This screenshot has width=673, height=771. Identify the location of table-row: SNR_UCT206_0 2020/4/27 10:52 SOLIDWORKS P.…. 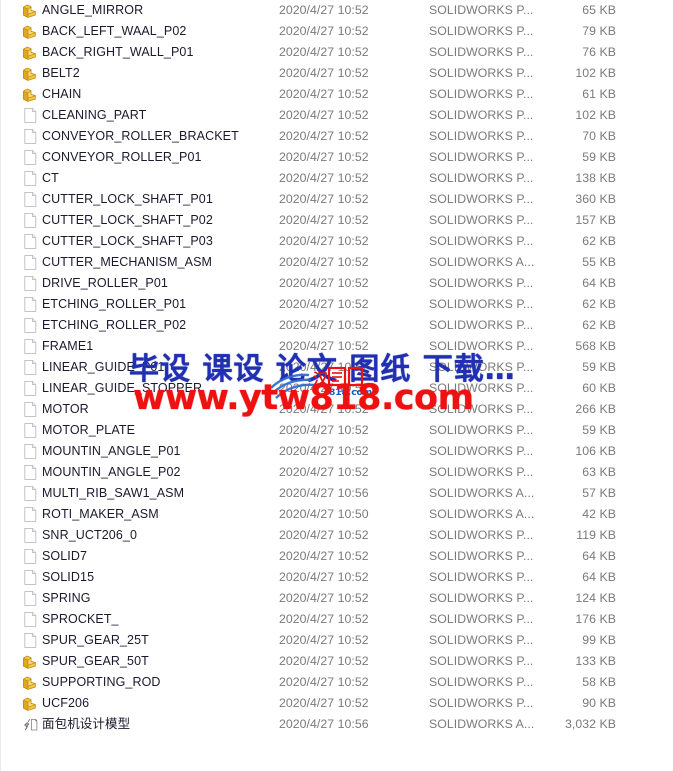
(337, 535).